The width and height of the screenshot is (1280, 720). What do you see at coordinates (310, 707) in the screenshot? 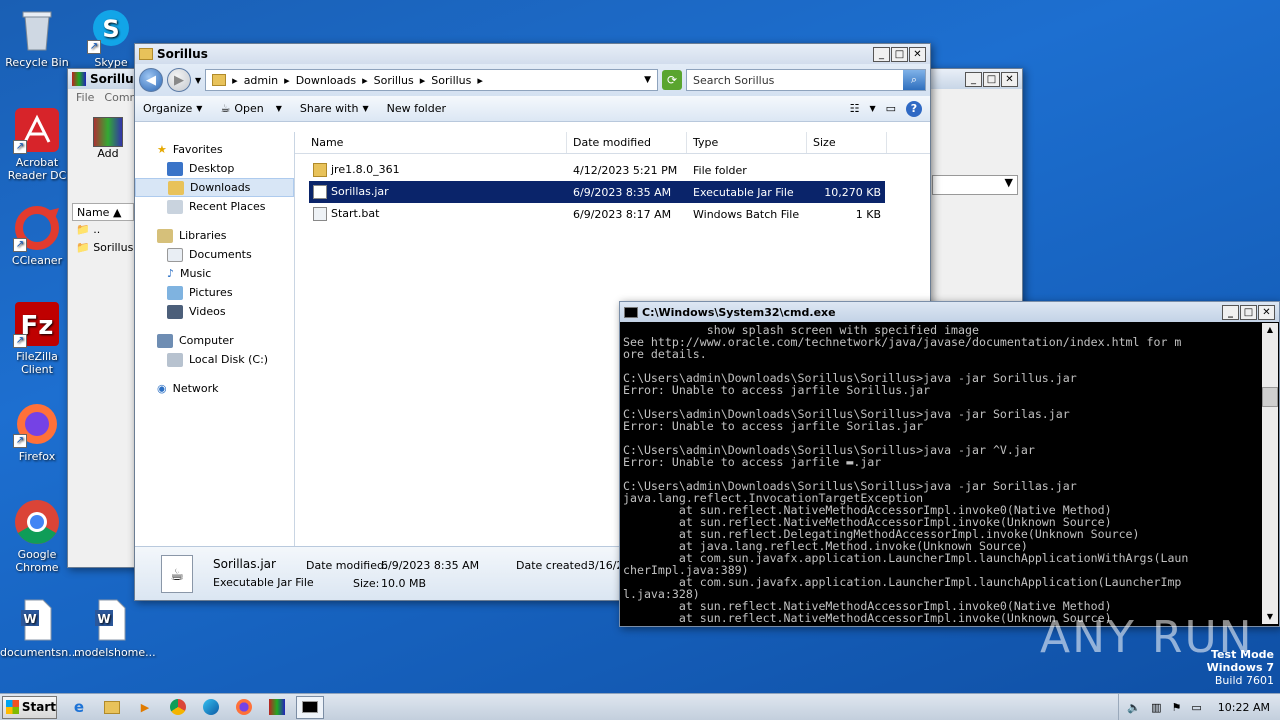
I see `taskbar-cmd` at bounding box center [310, 707].